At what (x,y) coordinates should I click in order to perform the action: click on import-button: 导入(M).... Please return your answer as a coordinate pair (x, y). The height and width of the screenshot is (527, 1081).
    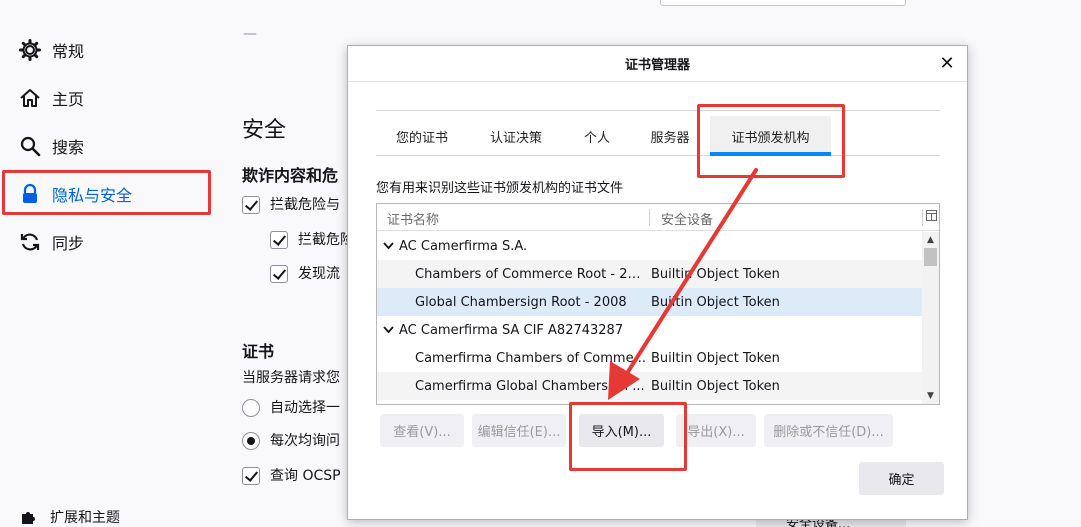
    Looking at the image, I should click on (621, 430).